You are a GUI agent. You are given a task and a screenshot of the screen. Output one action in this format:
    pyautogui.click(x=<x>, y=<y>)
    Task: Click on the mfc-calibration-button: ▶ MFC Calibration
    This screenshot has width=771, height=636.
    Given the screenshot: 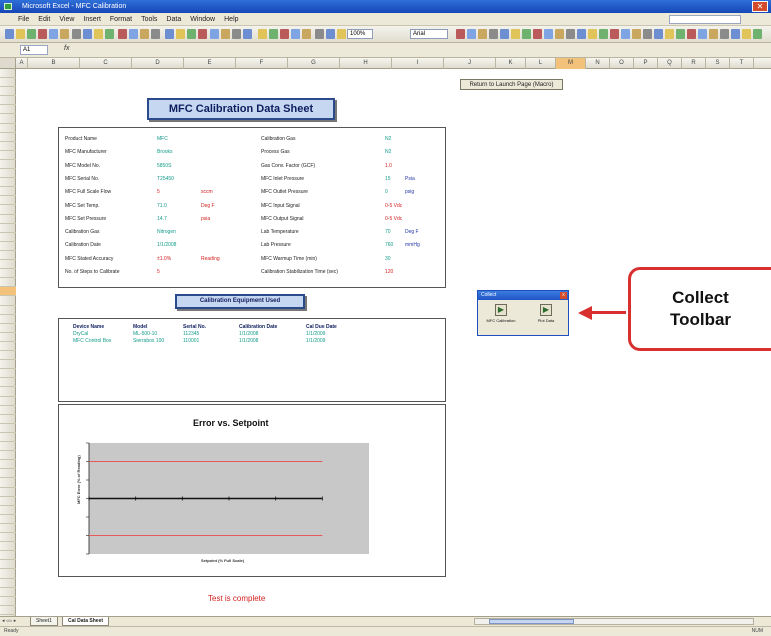 What is the action you would take?
    pyautogui.click(x=501, y=318)
    